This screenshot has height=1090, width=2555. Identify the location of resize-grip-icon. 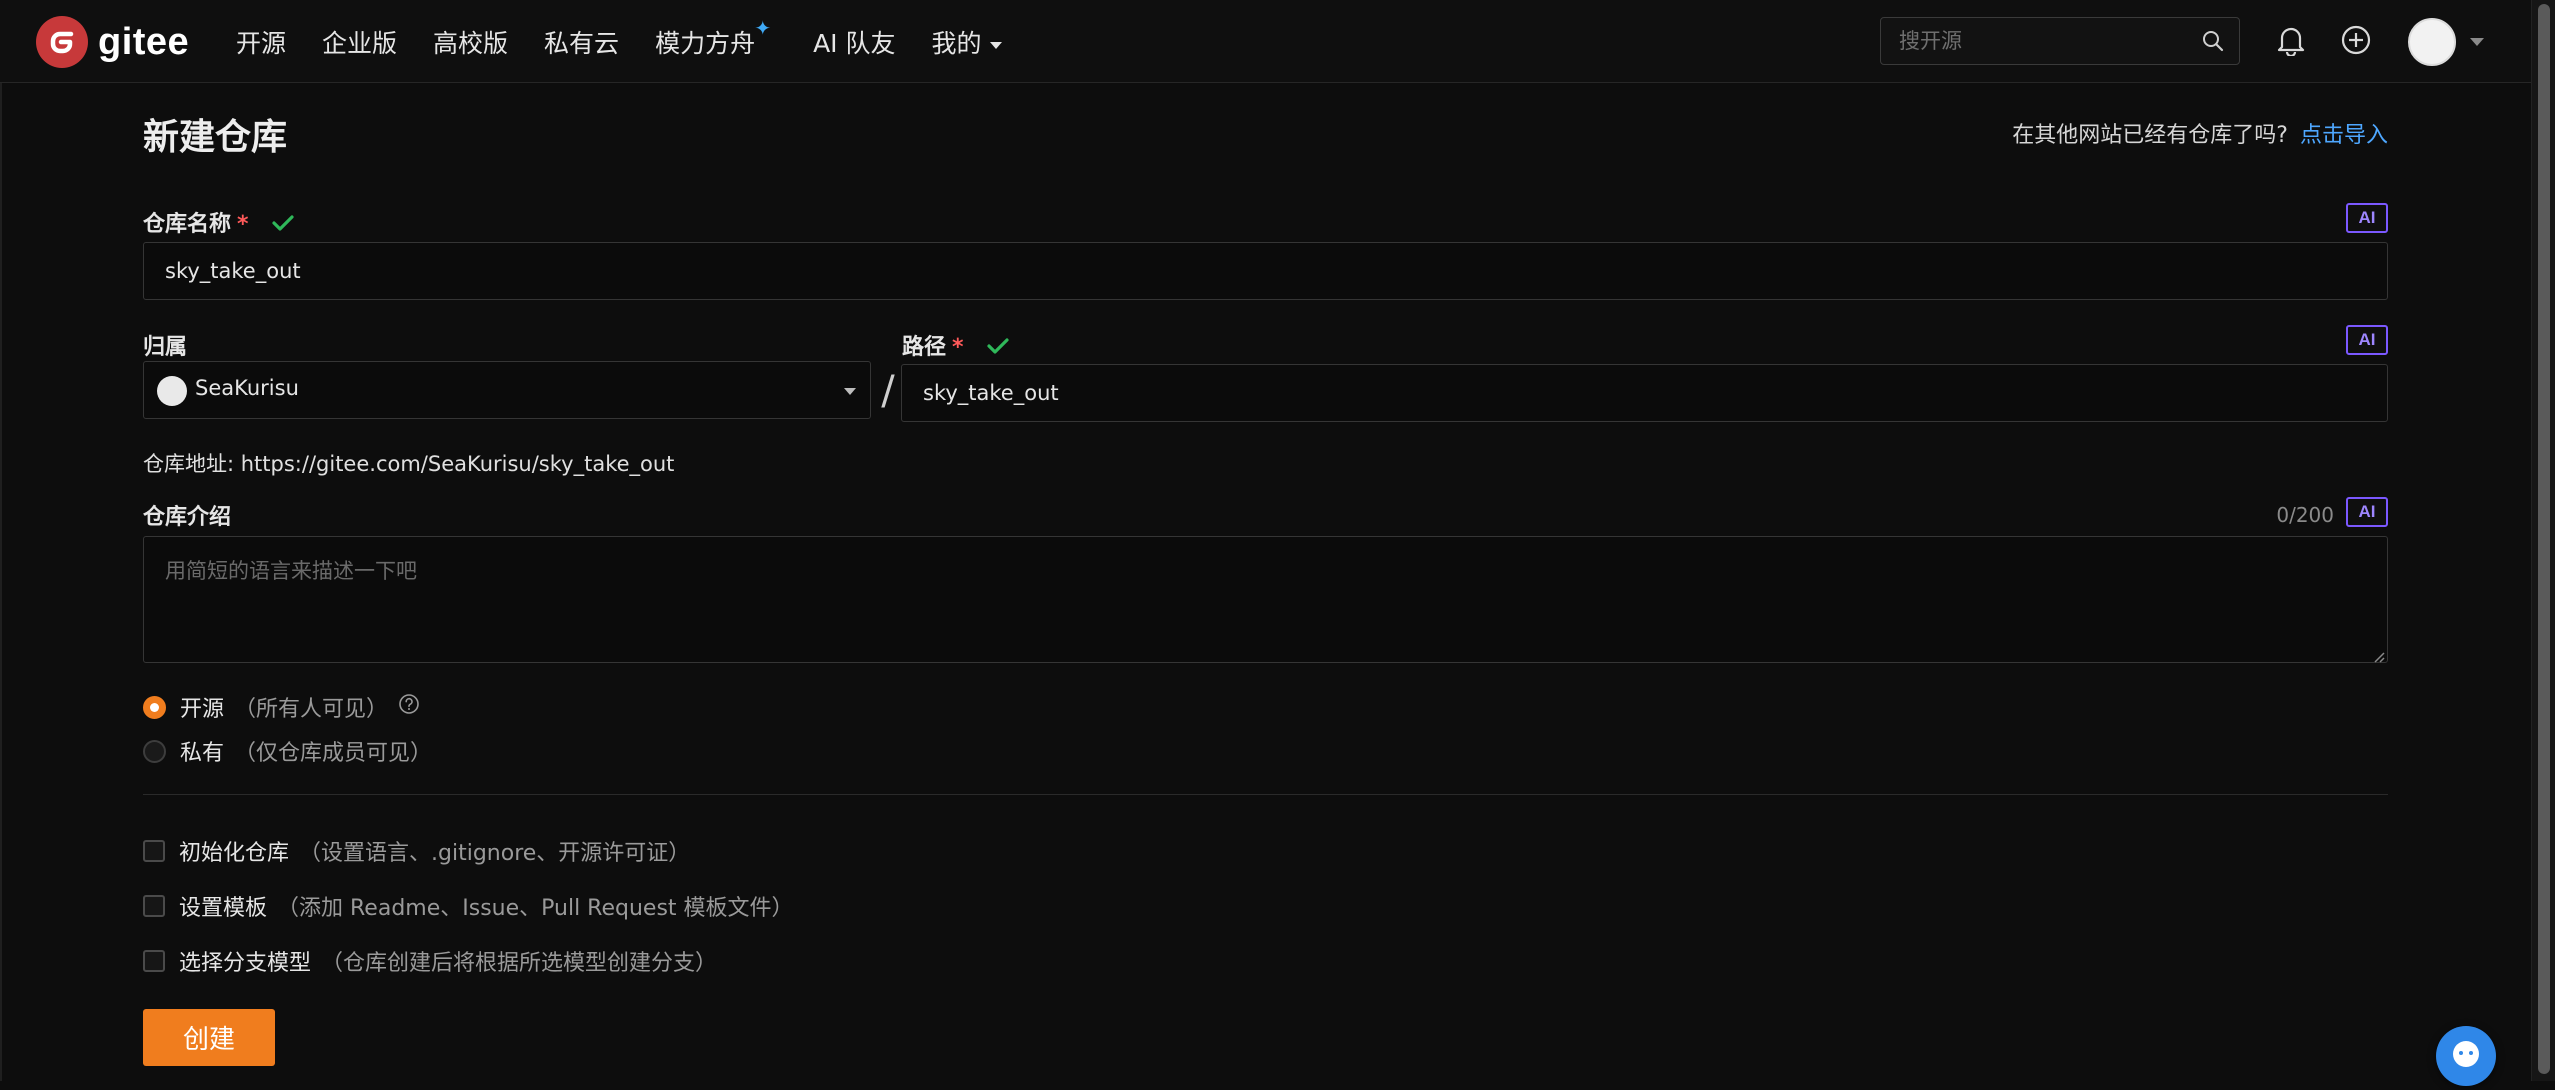
(2379, 657).